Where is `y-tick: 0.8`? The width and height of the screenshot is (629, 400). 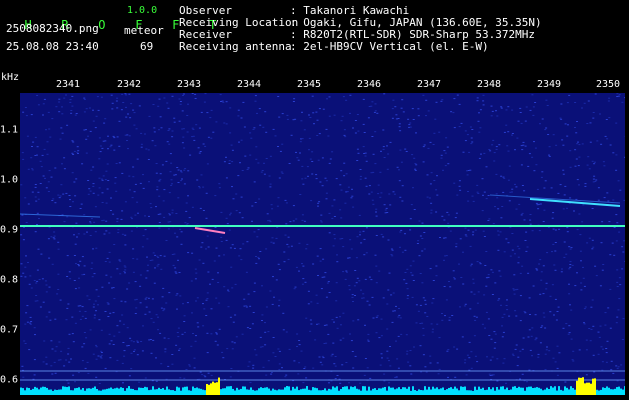
y-tick: 0.8 is located at coordinates (9, 280).